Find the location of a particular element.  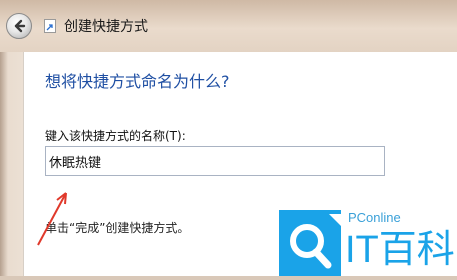

shortcut-name-input is located at coordinates (215, 161).